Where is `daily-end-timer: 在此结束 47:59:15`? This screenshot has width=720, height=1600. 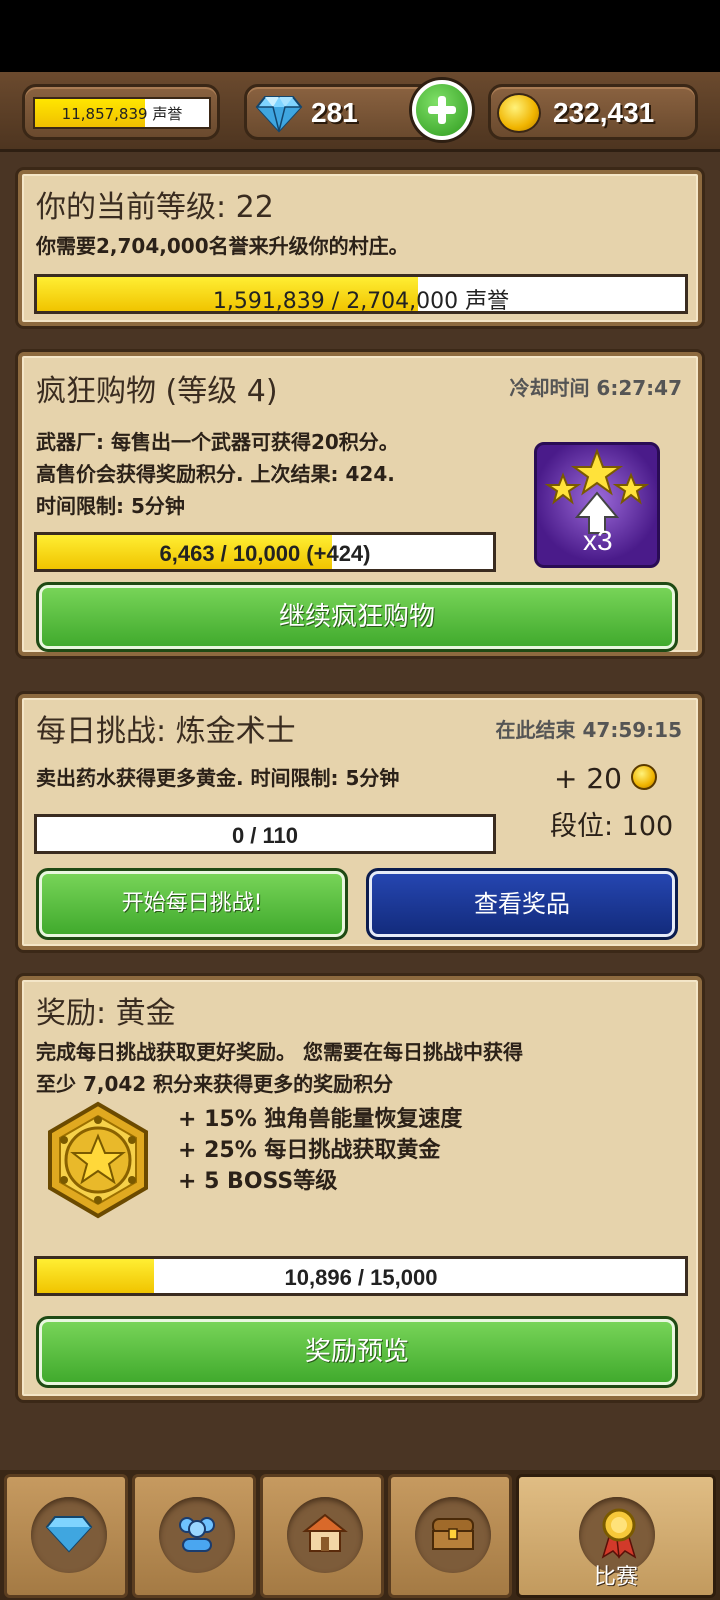 daily-end-timer: 在此结束 47:59:15 is located at coordinates (588, 730).